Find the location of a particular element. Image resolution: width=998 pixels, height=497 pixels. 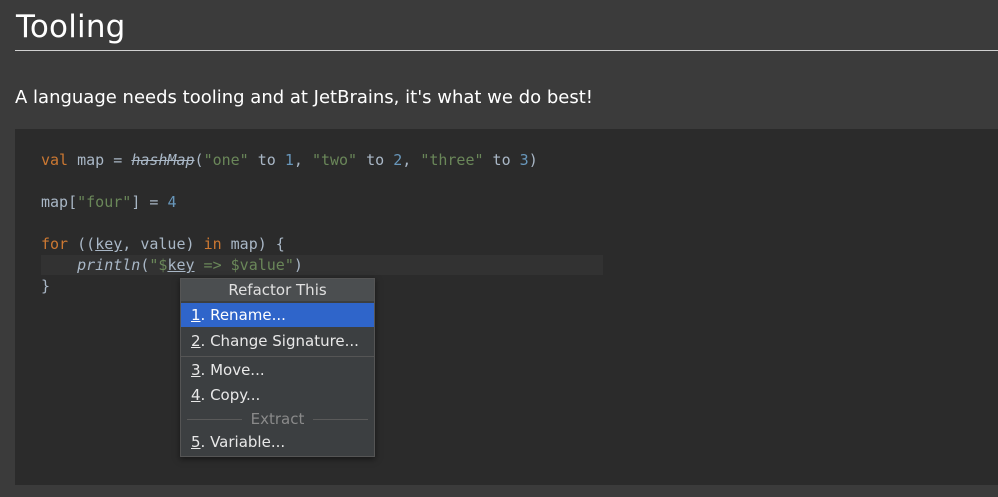

string-literal: $value" is located at coordinates (262, 265).